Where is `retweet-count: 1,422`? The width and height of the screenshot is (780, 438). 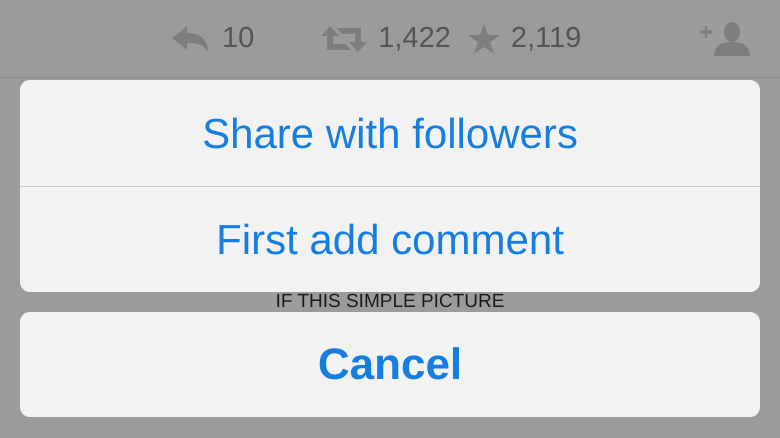
retweet-count: 1,422 is located at coordinates (414, 38).